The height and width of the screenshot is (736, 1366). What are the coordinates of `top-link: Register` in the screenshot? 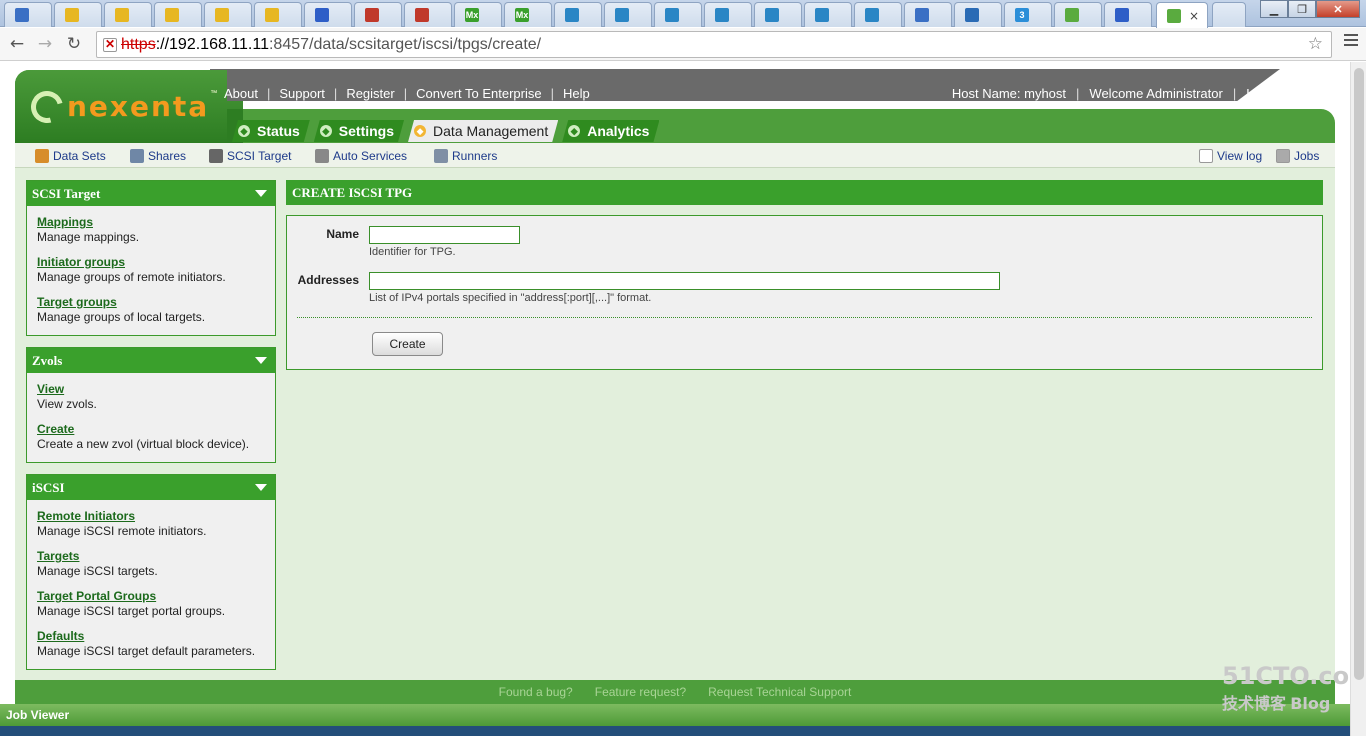 It's located at (370, 93).